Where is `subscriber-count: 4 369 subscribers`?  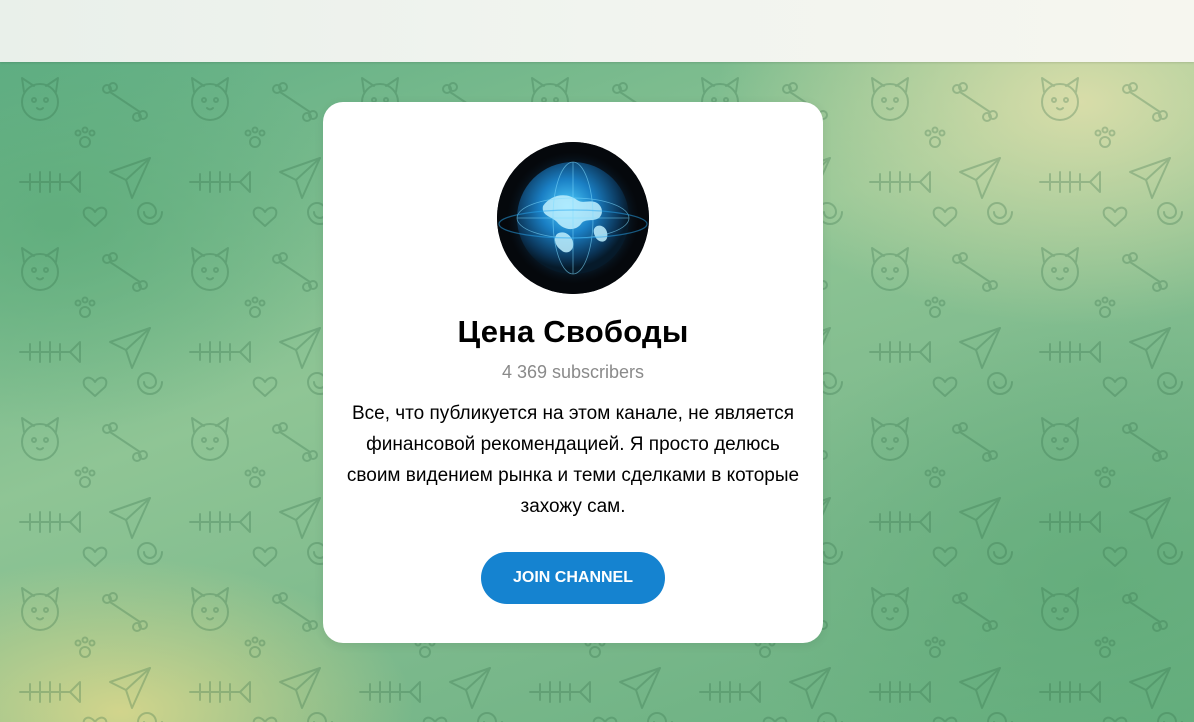 subscriber-count: 4 369 subscribers is located at coordinates (573, 372).